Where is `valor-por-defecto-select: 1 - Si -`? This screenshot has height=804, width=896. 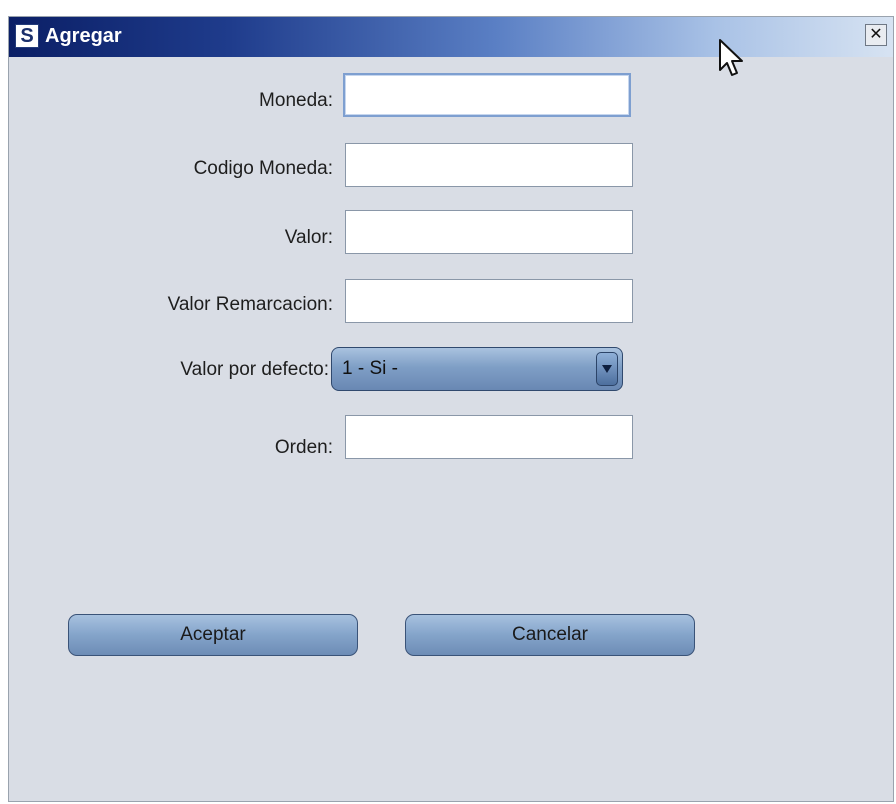
valor-por-defecto-select: 1 - Si - is located at coordinates (477, 369).